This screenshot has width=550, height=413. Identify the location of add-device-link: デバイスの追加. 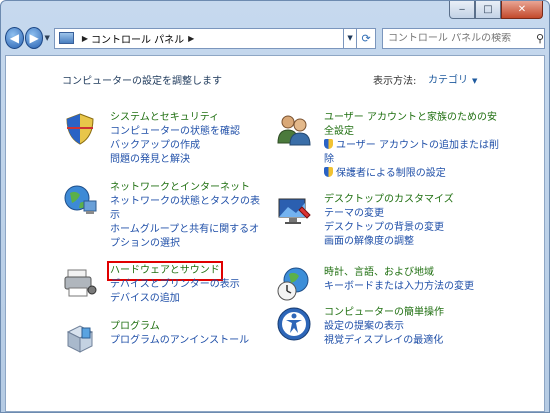
(185, 299).